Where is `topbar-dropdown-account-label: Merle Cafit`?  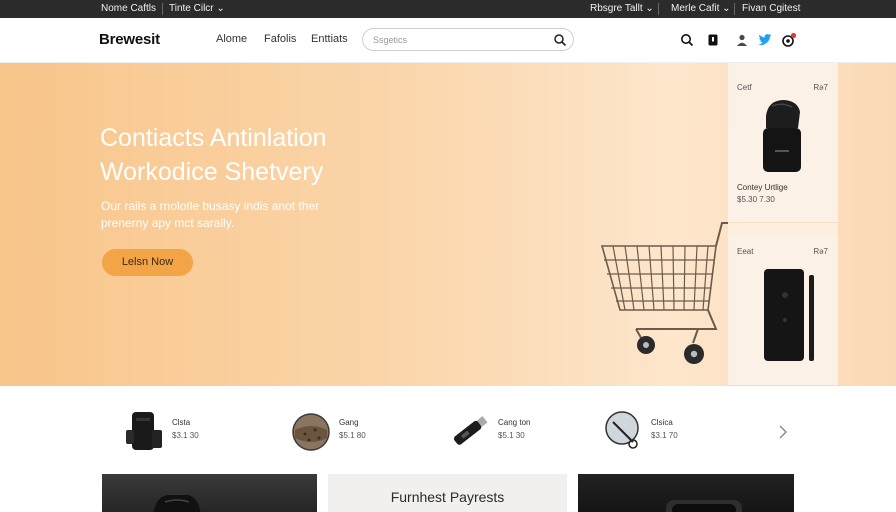
topbar-dropdown-account-label: Merle Cafit is located at coordinates (695, 8).